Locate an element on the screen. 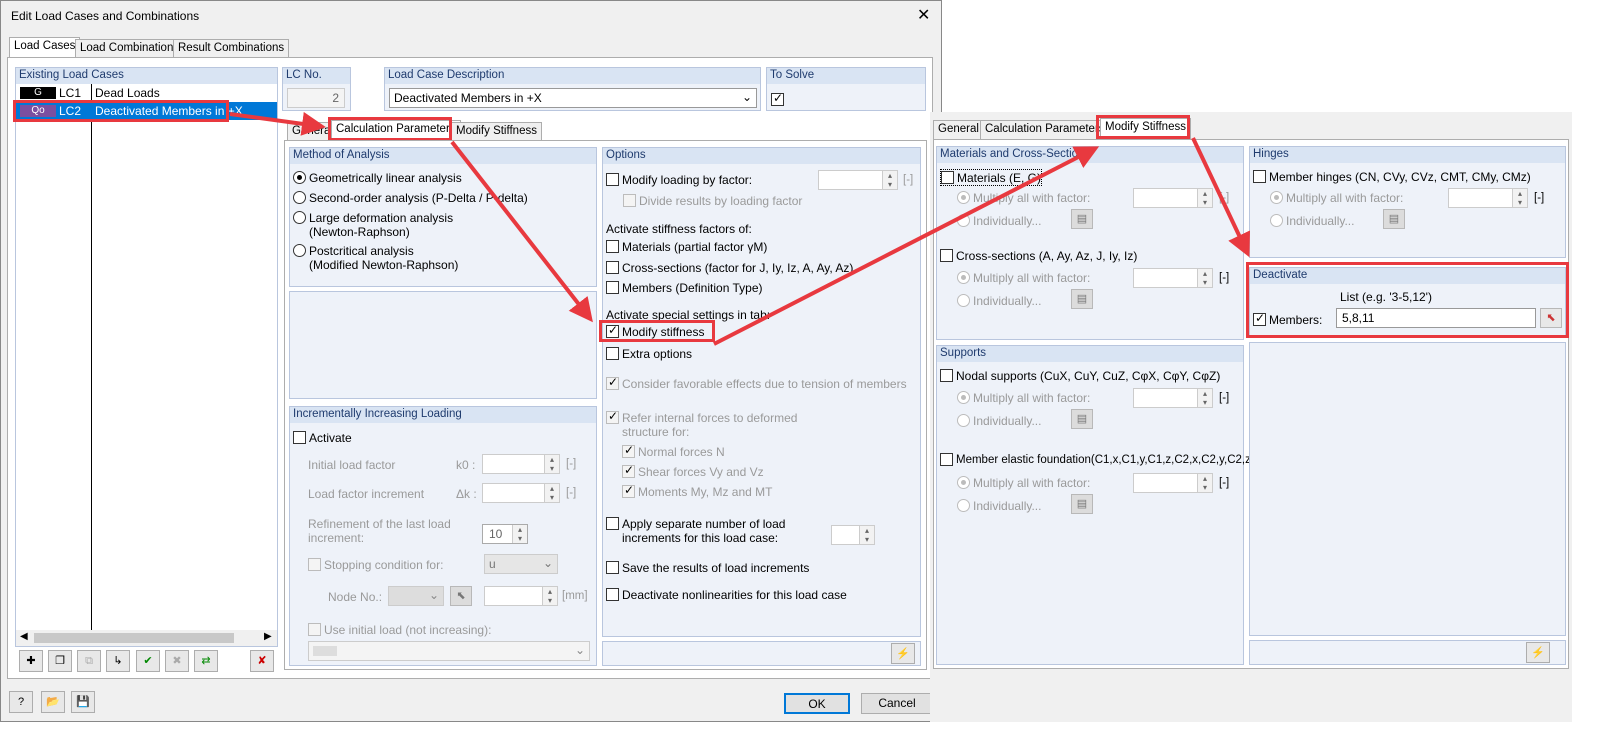 The width and height of the screenshot is (1624, 747). arrow-checkbox-to-stiffness-tab is located at coordinates (906, 246).